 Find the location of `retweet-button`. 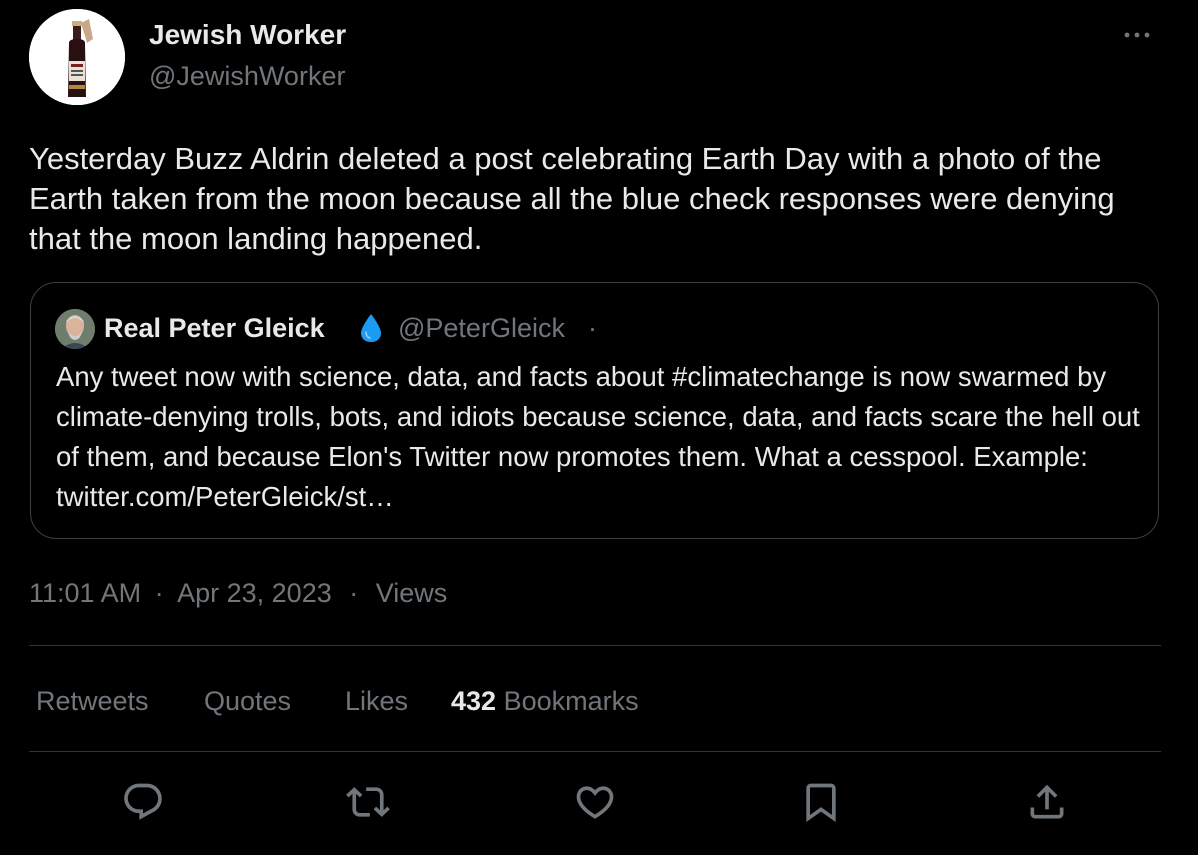

retweet-button is located at coordinates (368, 802).